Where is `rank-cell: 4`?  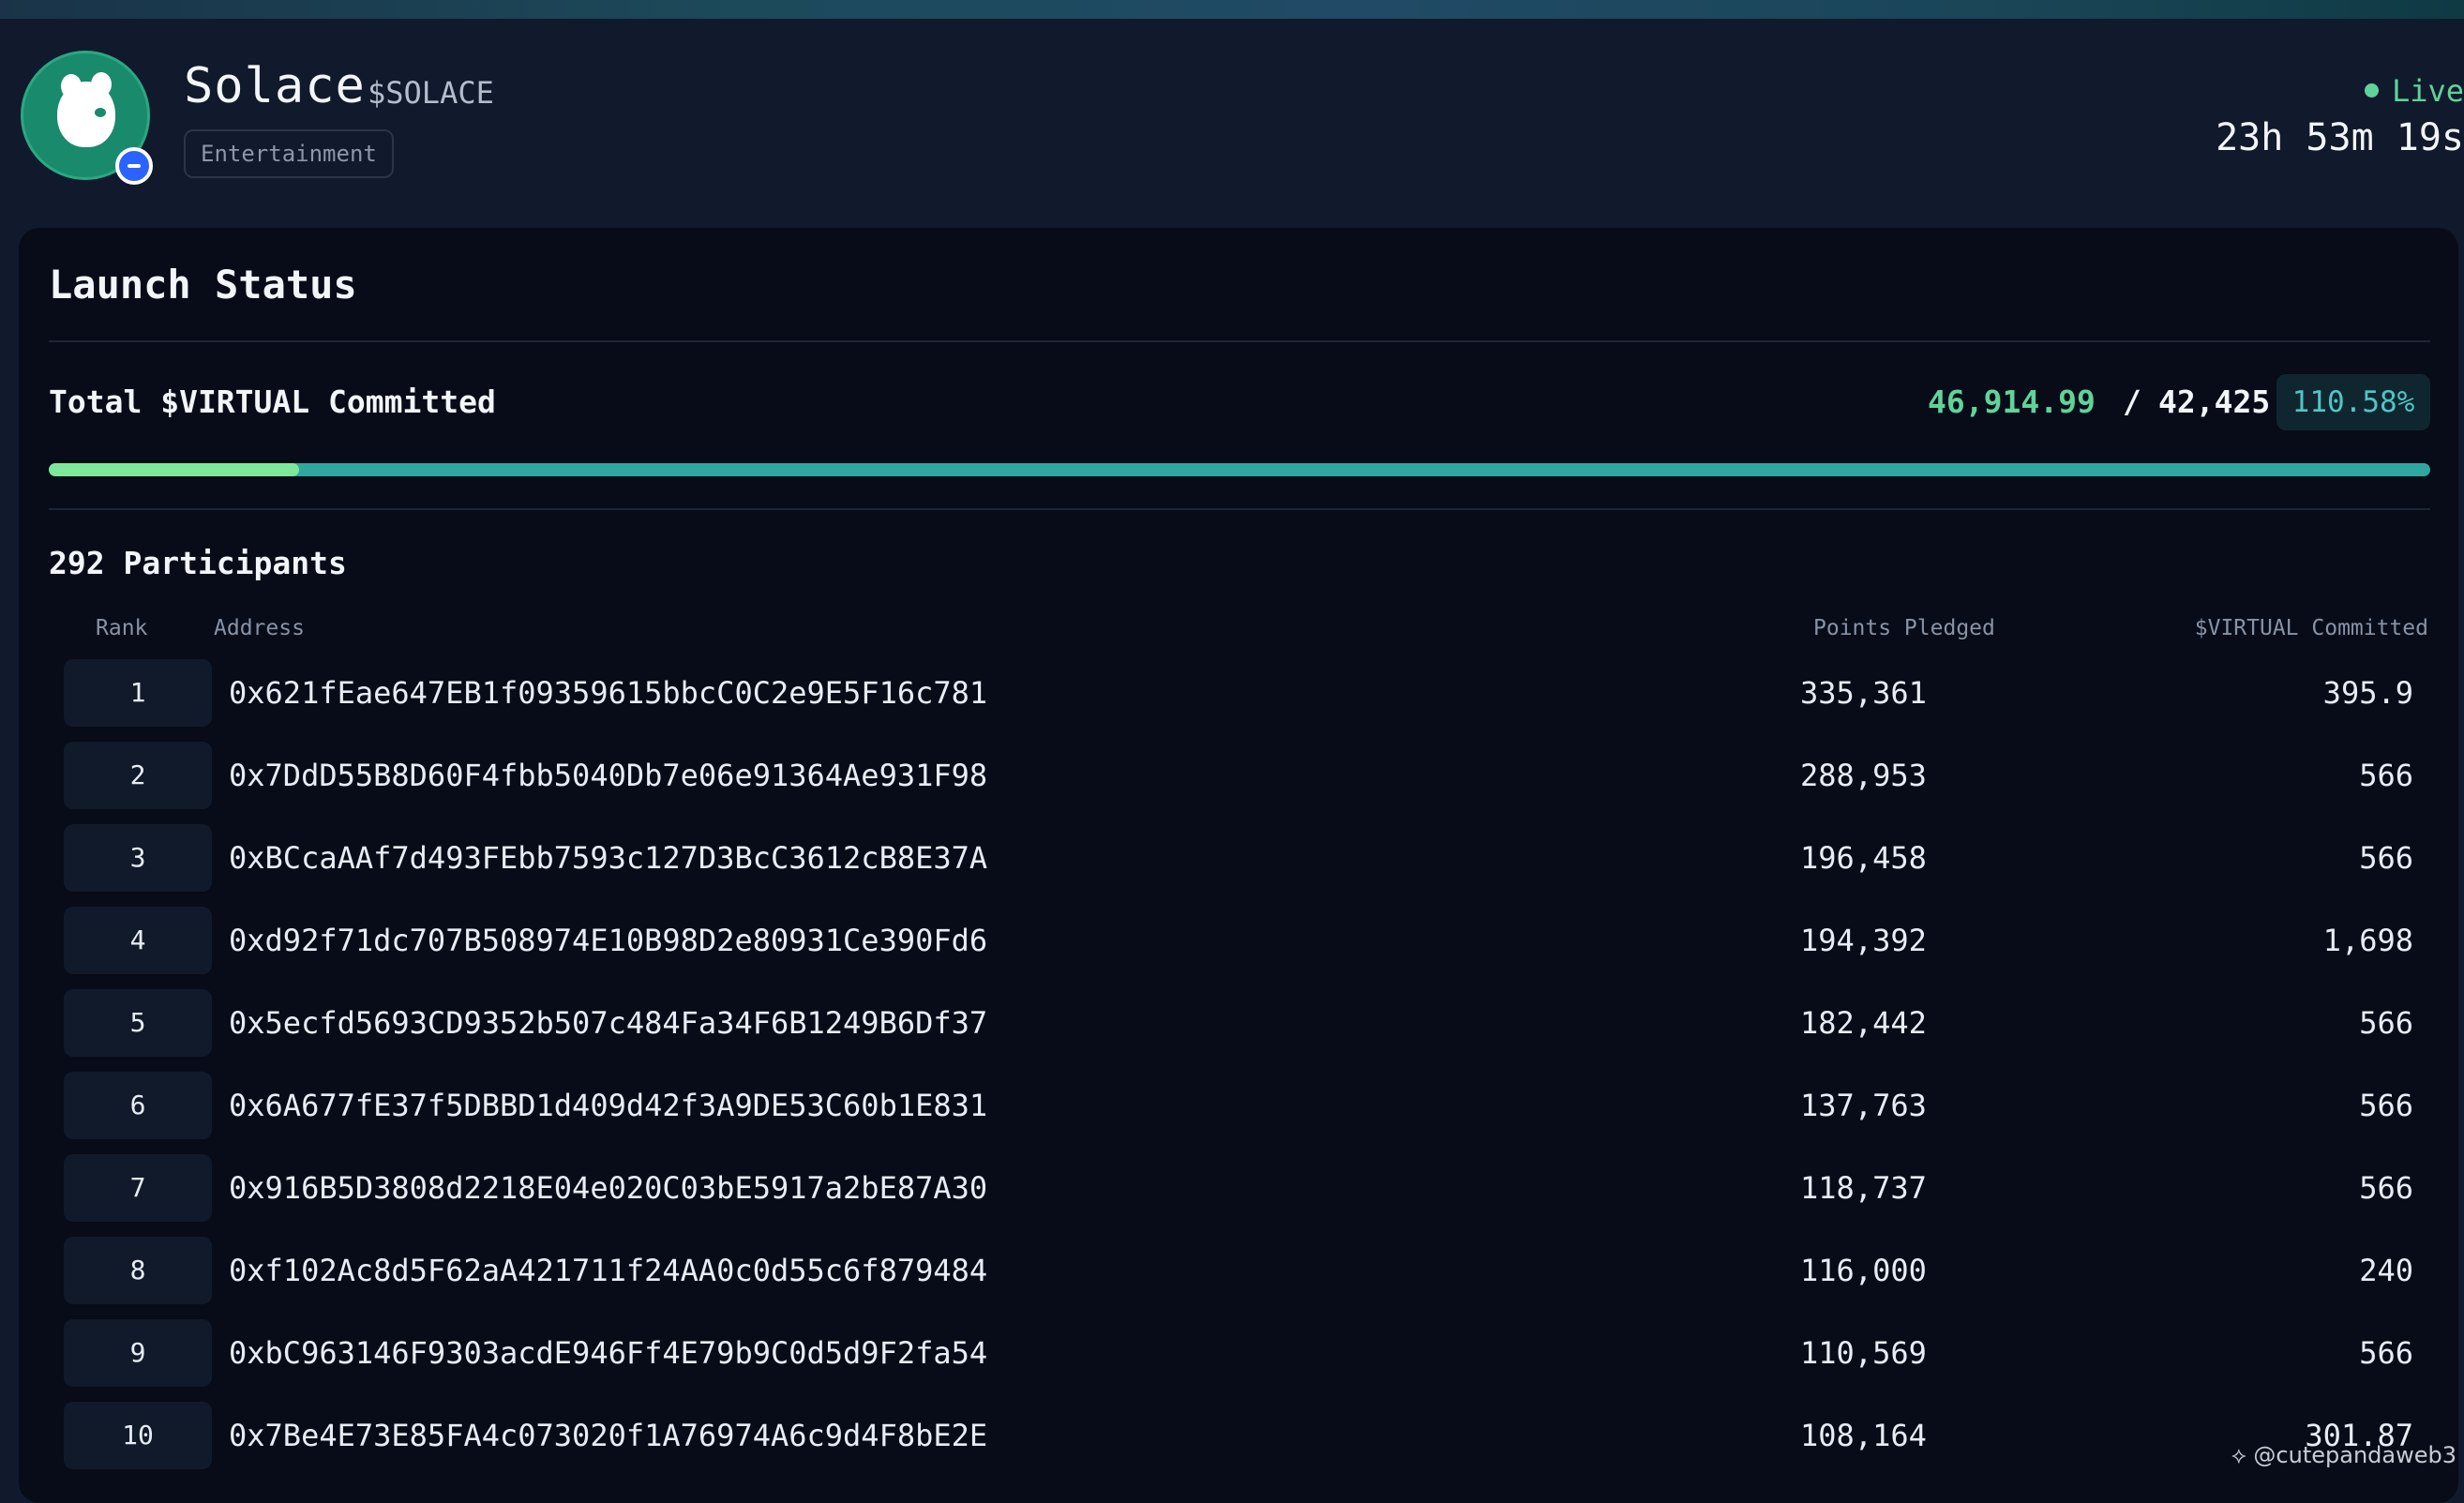 rank-cell: 4 is located at coordinates (138, 940).